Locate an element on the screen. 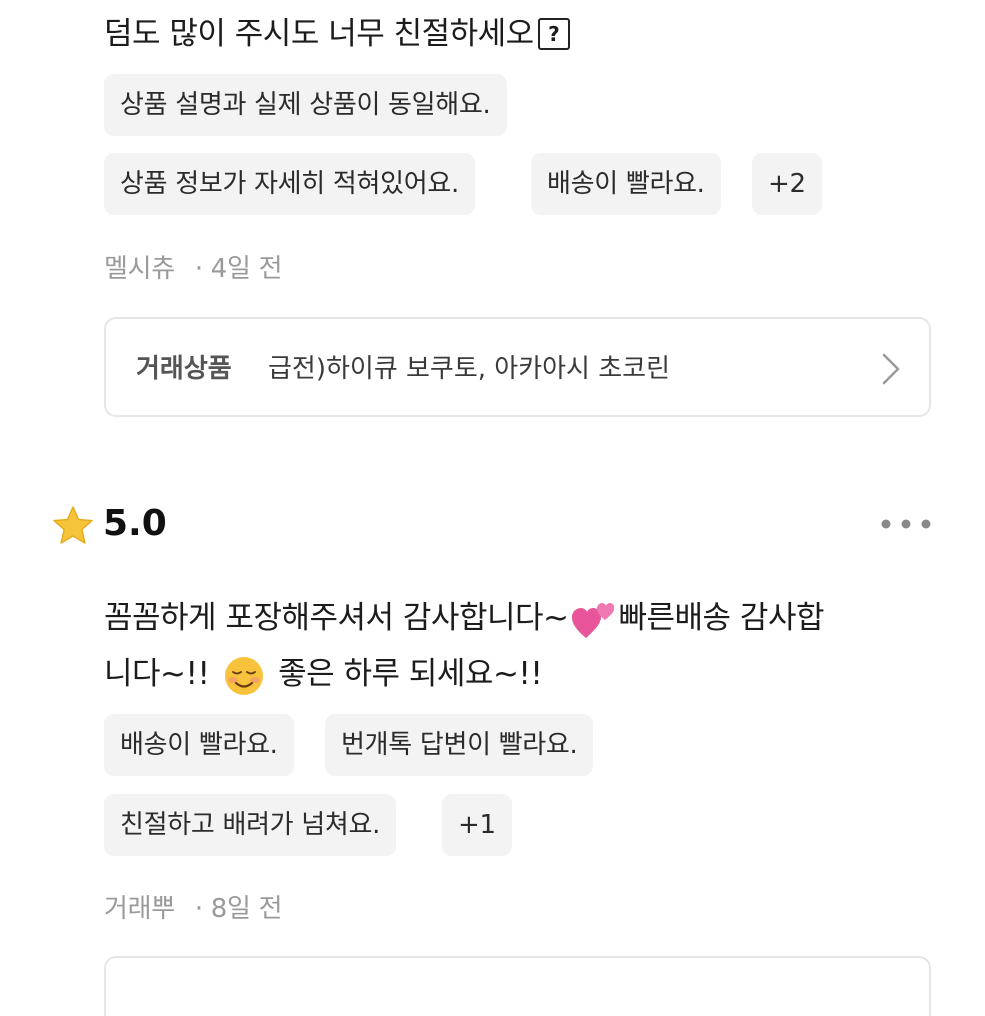 The width and height of the screenshot is (985, 1016). review-text: 꼼꼼하게 포장해주셔서 감사합니다~ 빠른배송 감사합 is located at coordinates (464, 618).